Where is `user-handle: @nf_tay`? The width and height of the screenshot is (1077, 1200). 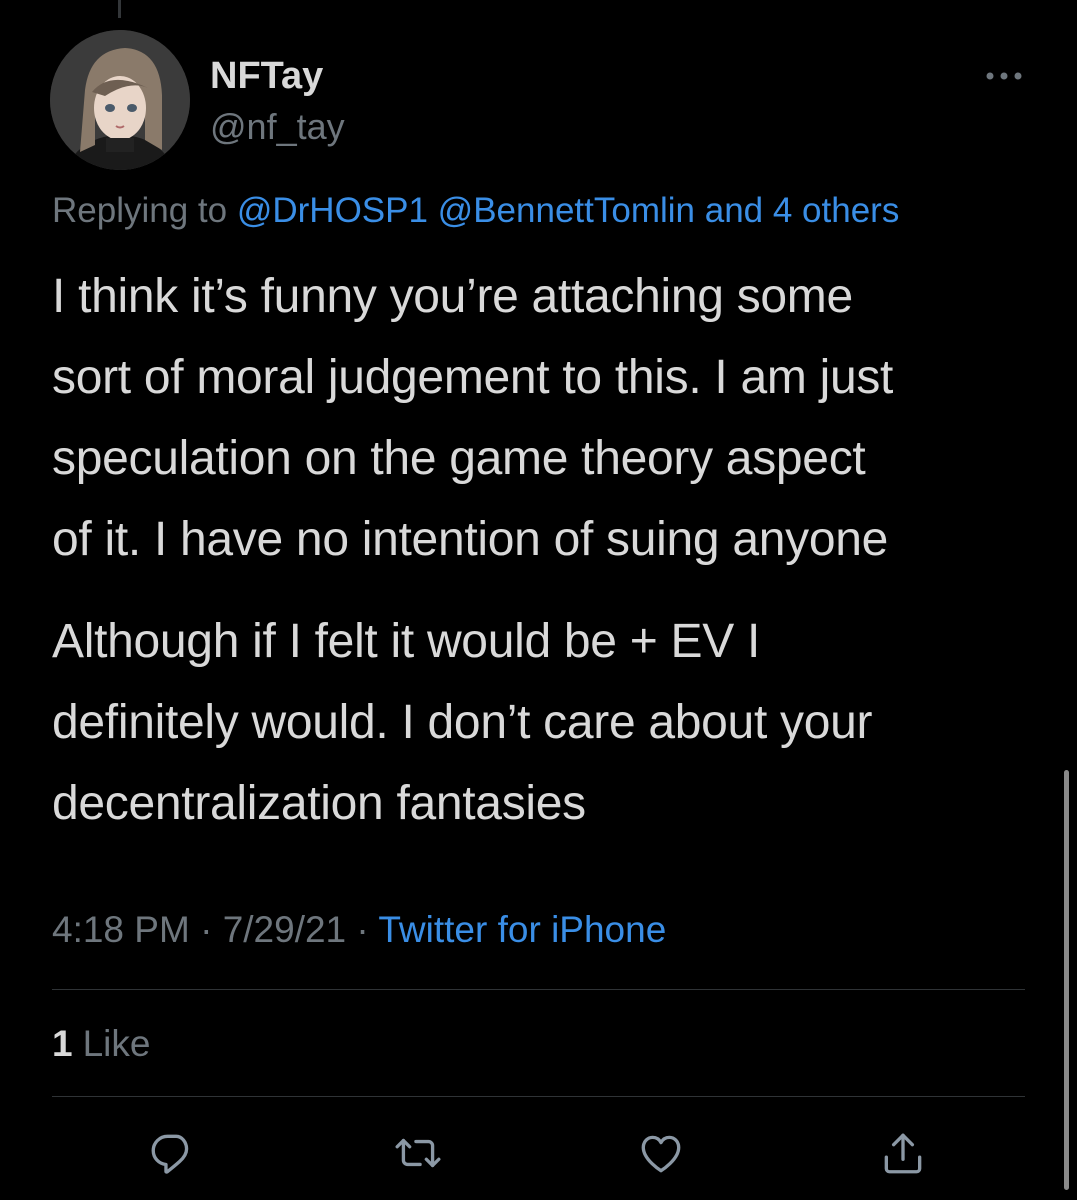 user-handle: @nf_tay is located at coordinates (277, 127).